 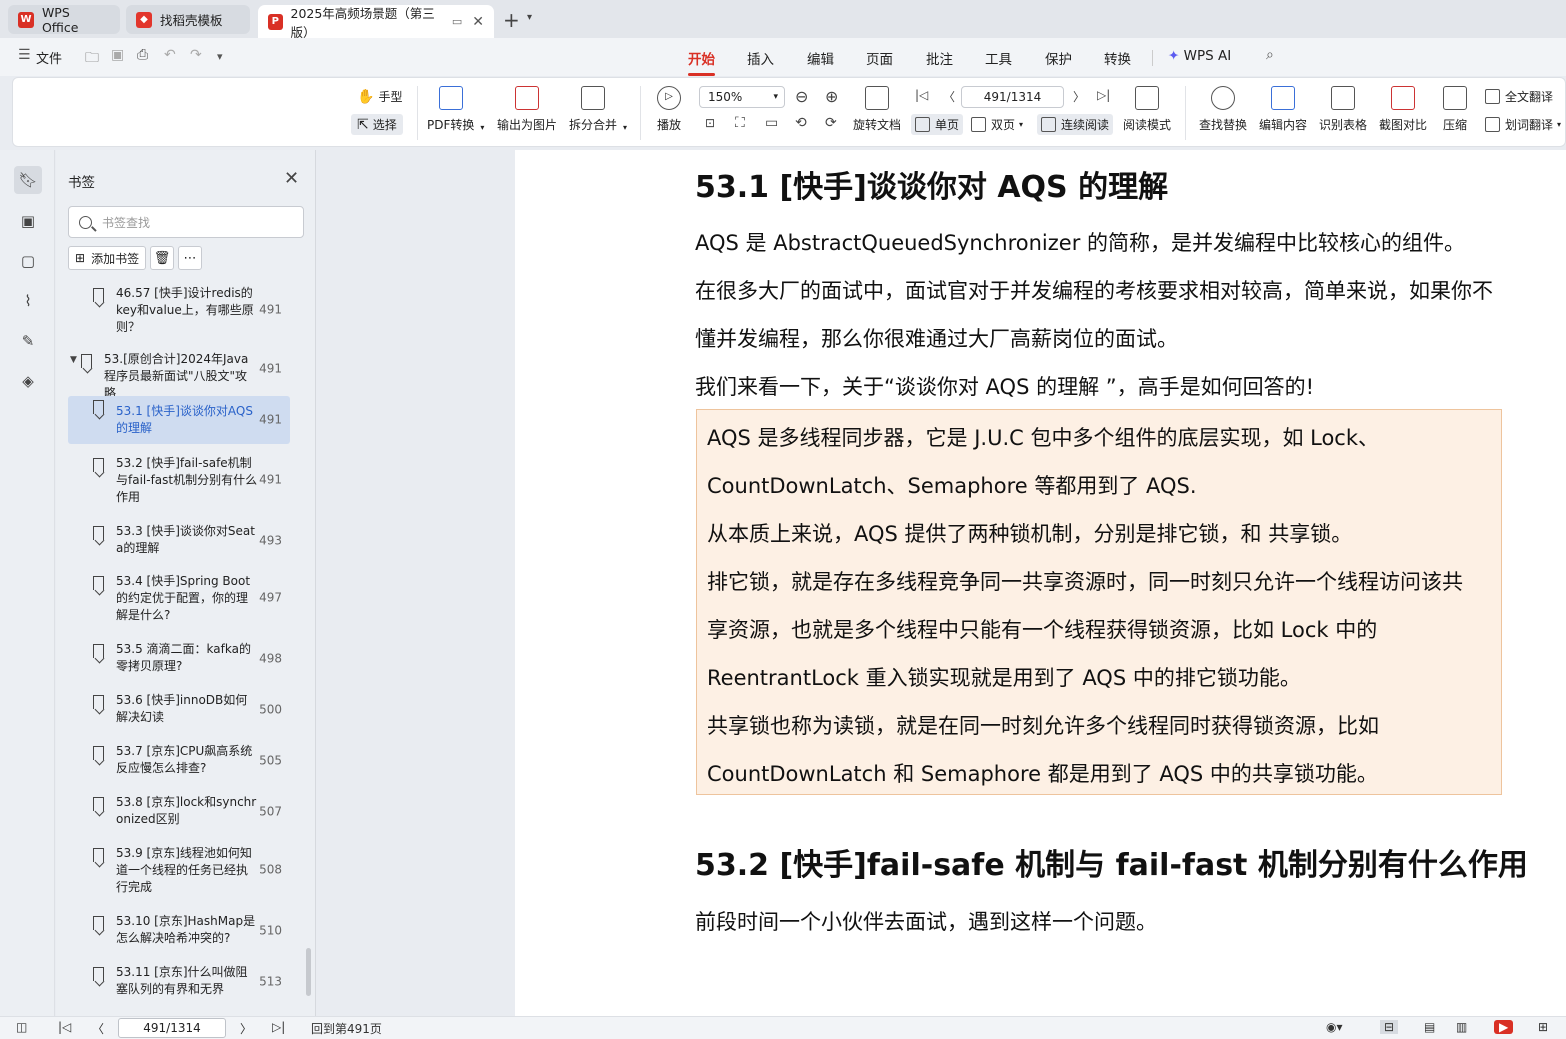 I want to click on tab-document: P 2025年高频场景题（第三版） ▭ ✕, so click(x=376, y=22).